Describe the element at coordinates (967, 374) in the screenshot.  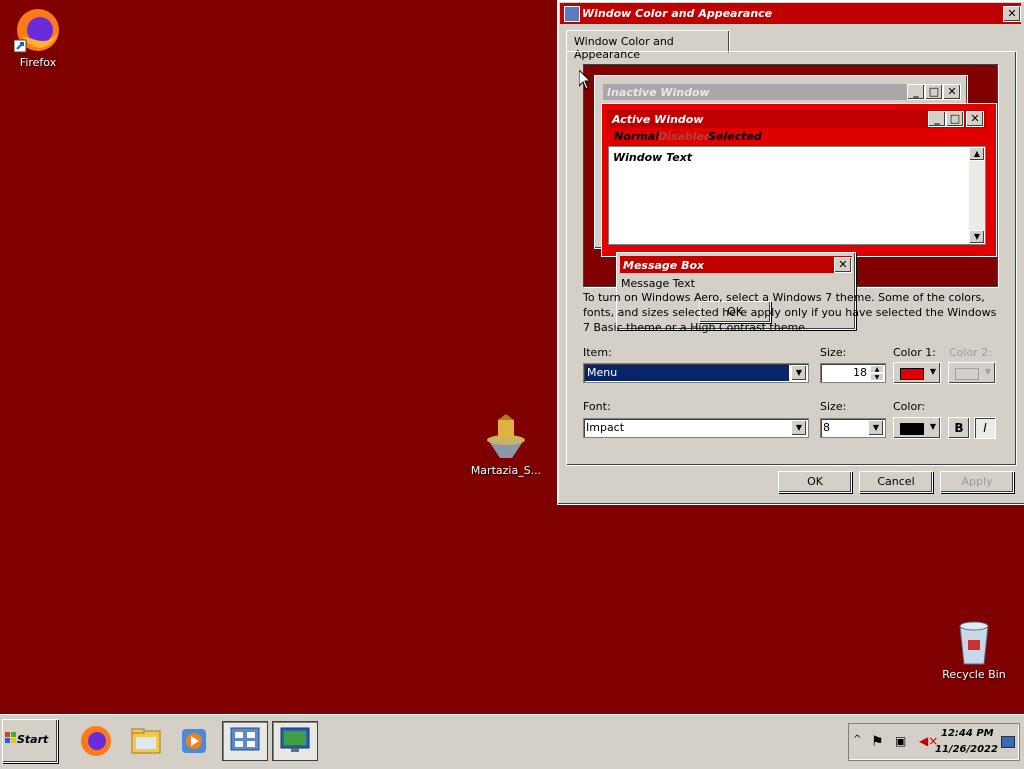
I see `color2-swatch` at that location.